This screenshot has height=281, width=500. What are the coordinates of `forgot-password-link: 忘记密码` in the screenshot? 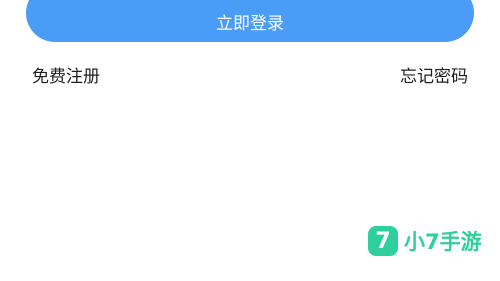 It's located at (434, 77).